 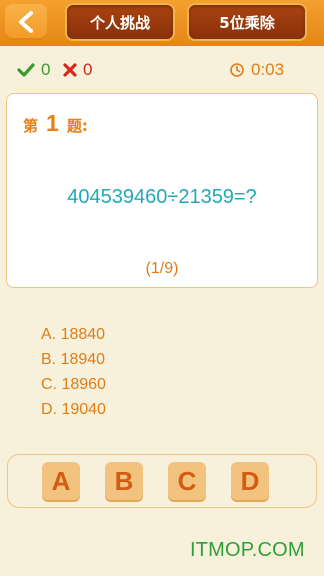 What do you see at coordinates (268, 69) in the screenshot?
I see `timer-value: 0:03` at bounding box center [268, 69].